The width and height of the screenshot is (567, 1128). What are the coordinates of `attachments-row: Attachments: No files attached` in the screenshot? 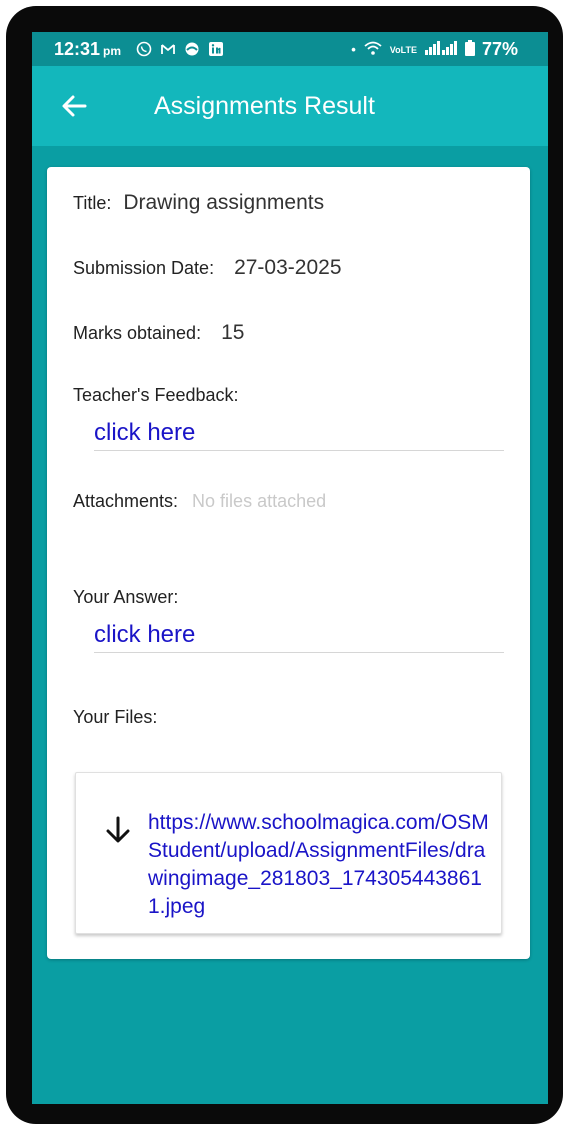 It's located at (199, 501).